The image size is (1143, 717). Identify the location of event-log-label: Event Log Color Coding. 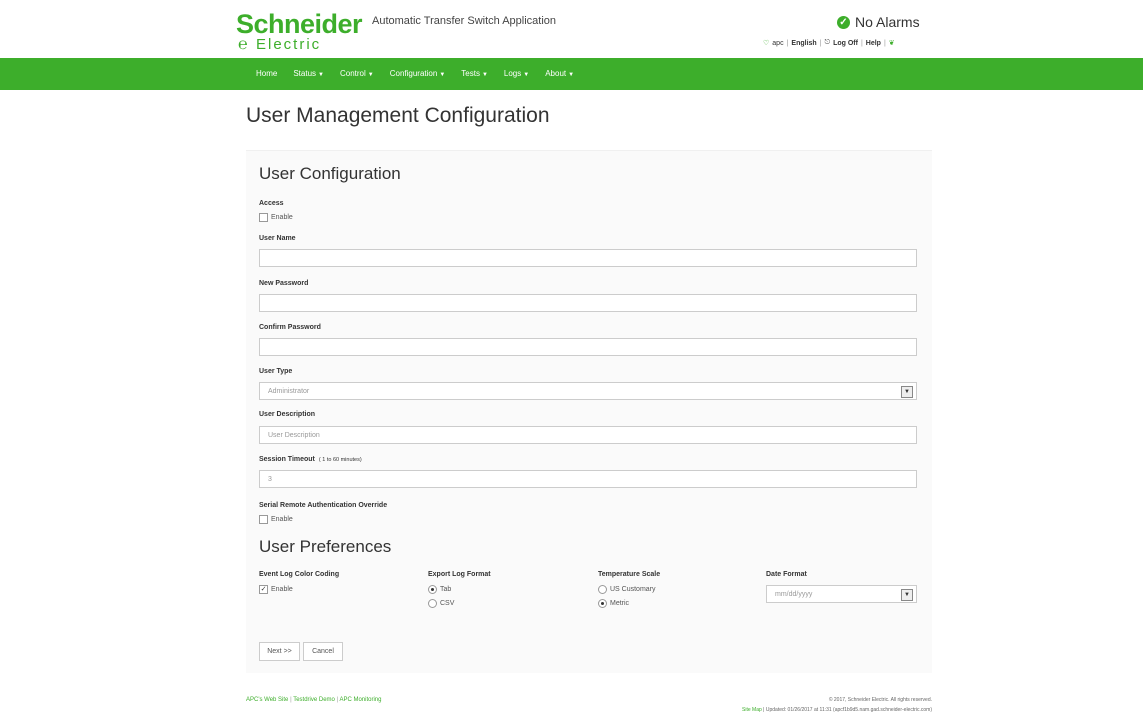
(299, 574).